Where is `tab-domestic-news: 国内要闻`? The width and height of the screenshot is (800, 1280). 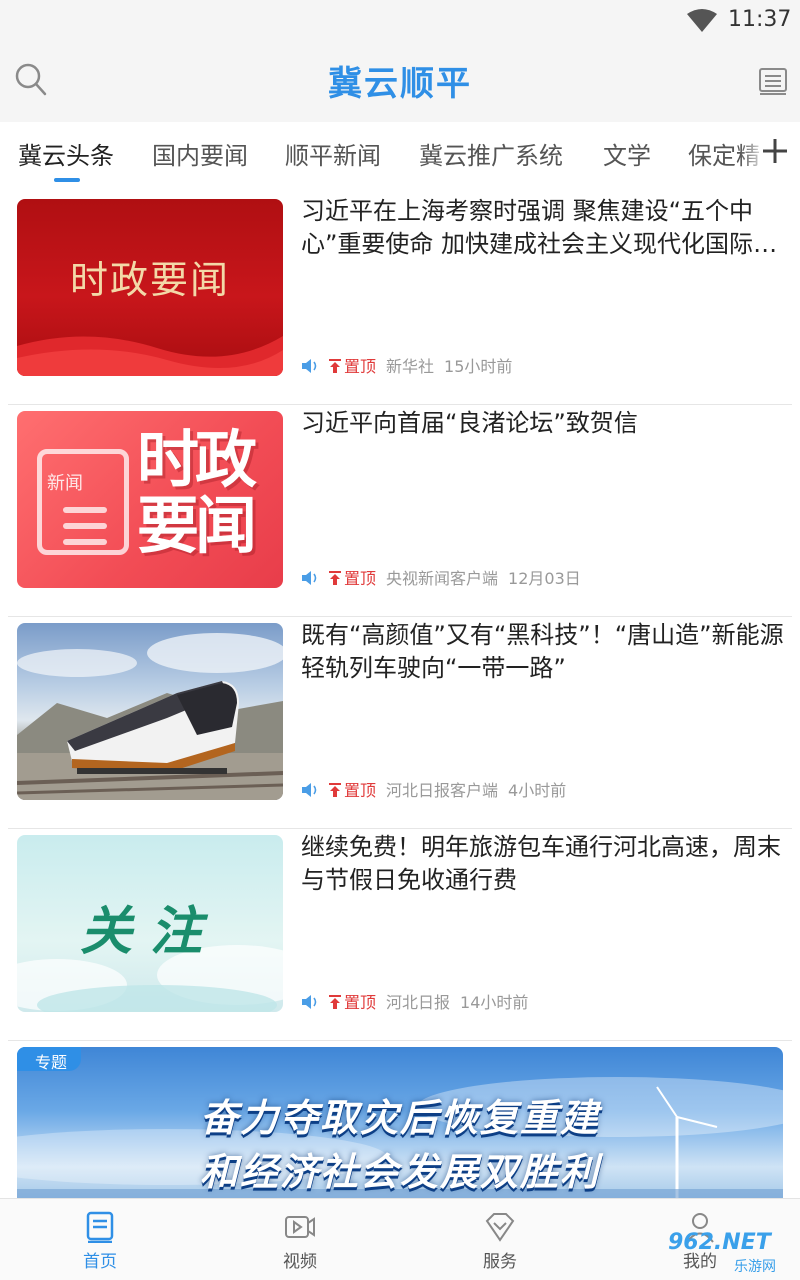
tab-domestic-news: 国内要闻 is located at coordinates (200, 153).